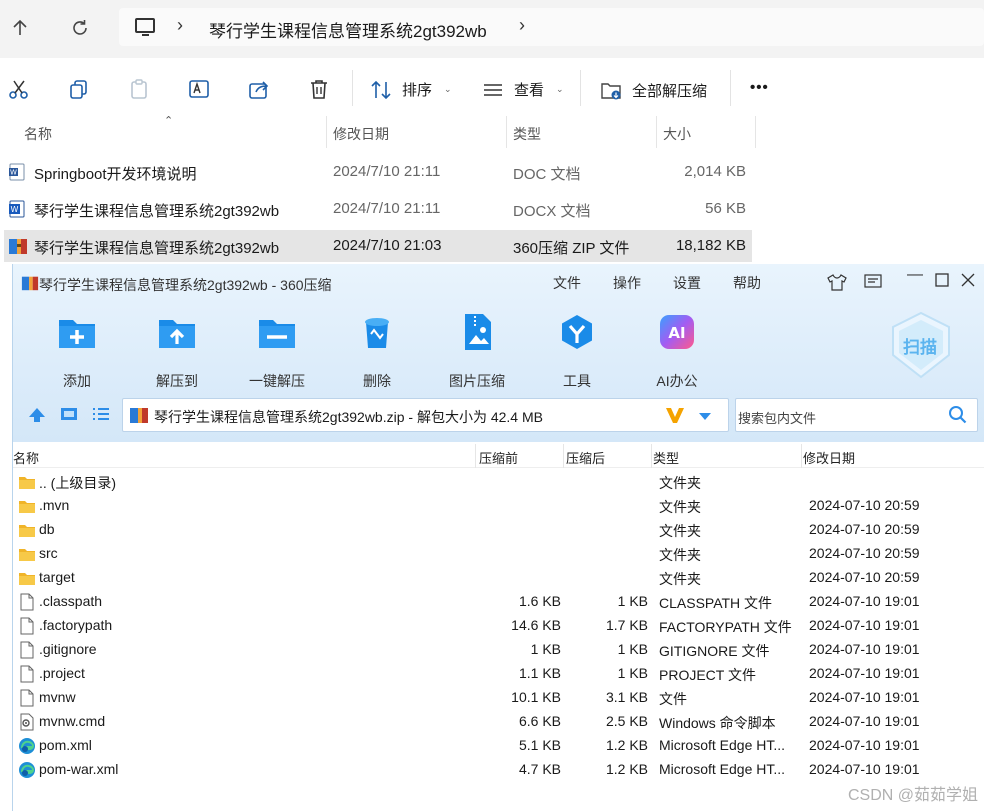  Describe the element at coordinates (627, 283) in the screenshot. I see `menu-action: 操作` at that location.